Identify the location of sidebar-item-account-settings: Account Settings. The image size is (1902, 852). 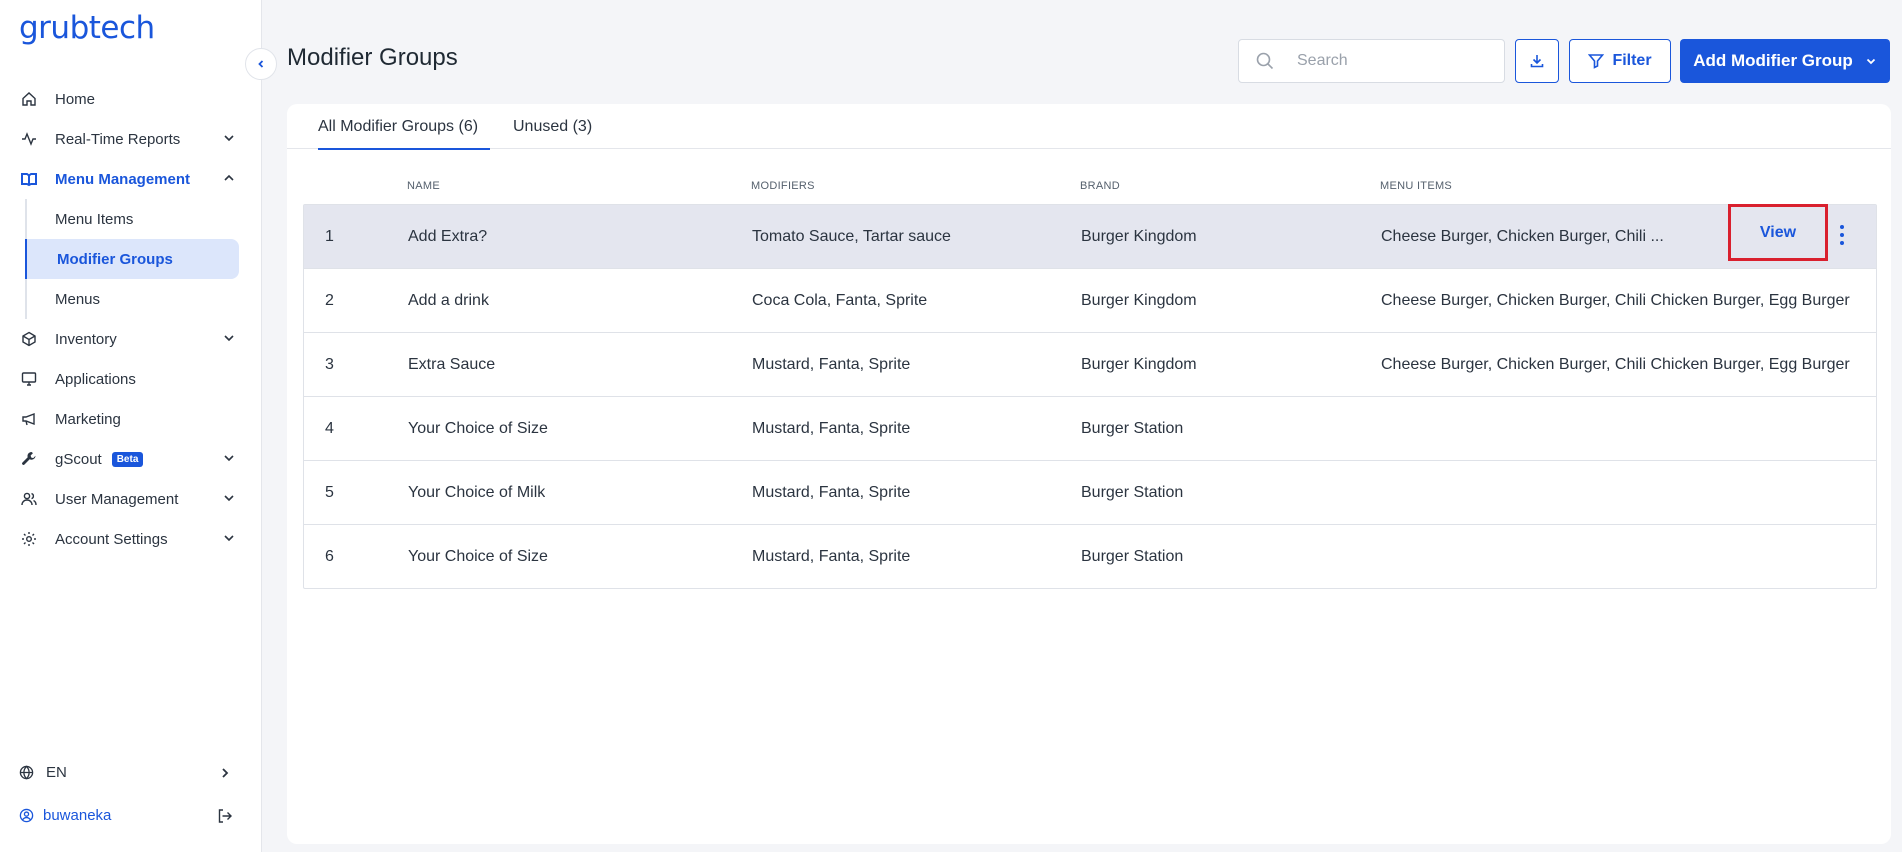
(131, 539).